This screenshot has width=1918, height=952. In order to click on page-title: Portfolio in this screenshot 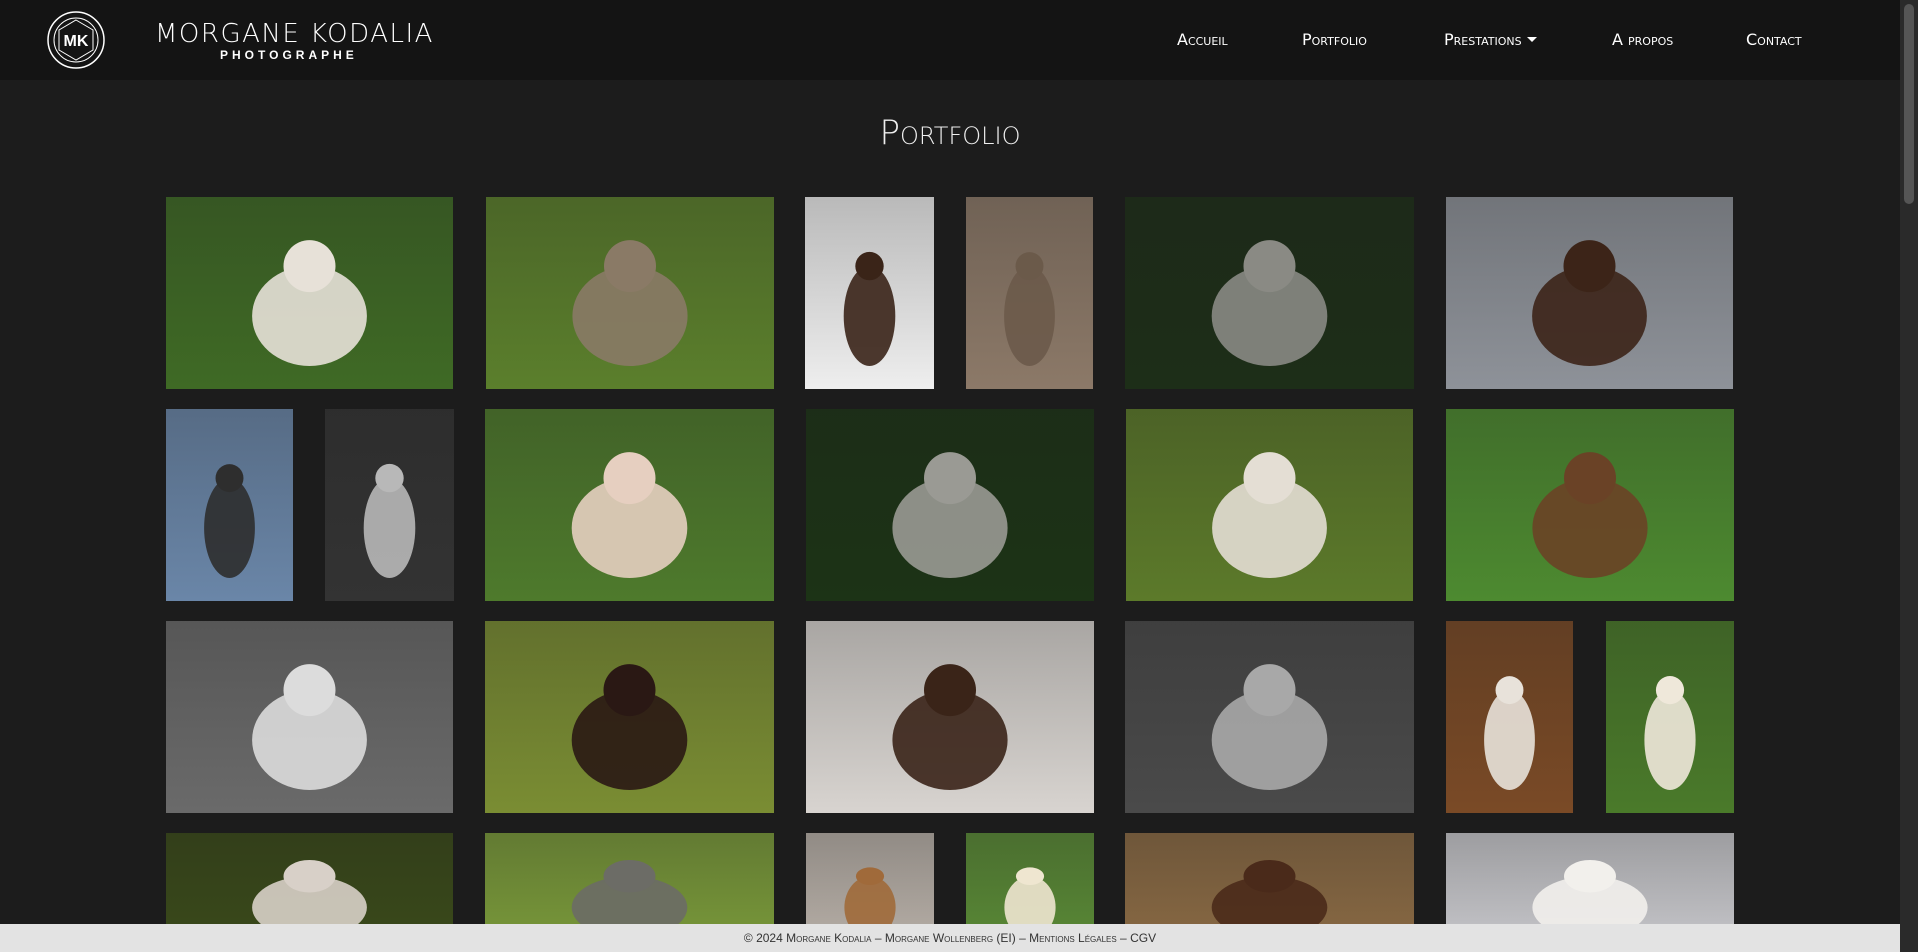, I will do `click(950, 133)`.